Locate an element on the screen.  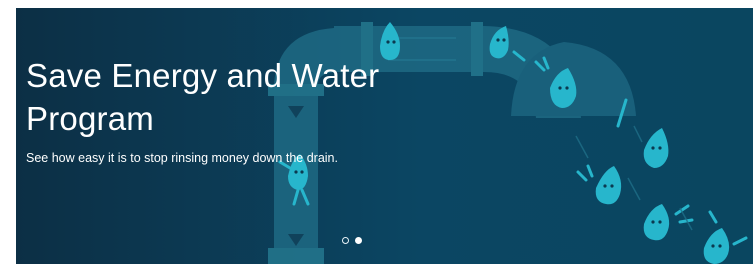
hero-title: Save Energy and Water Program is located at coordinates (203, 97).